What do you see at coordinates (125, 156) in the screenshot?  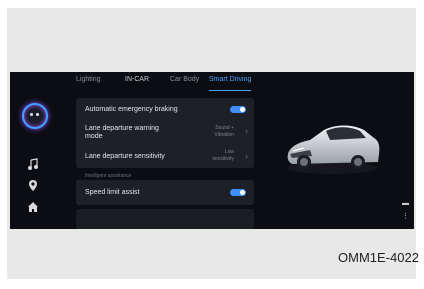 I see `setting-label-ld-sensitivity: Lane departure sensitivity` at bounding box center [125, 156].